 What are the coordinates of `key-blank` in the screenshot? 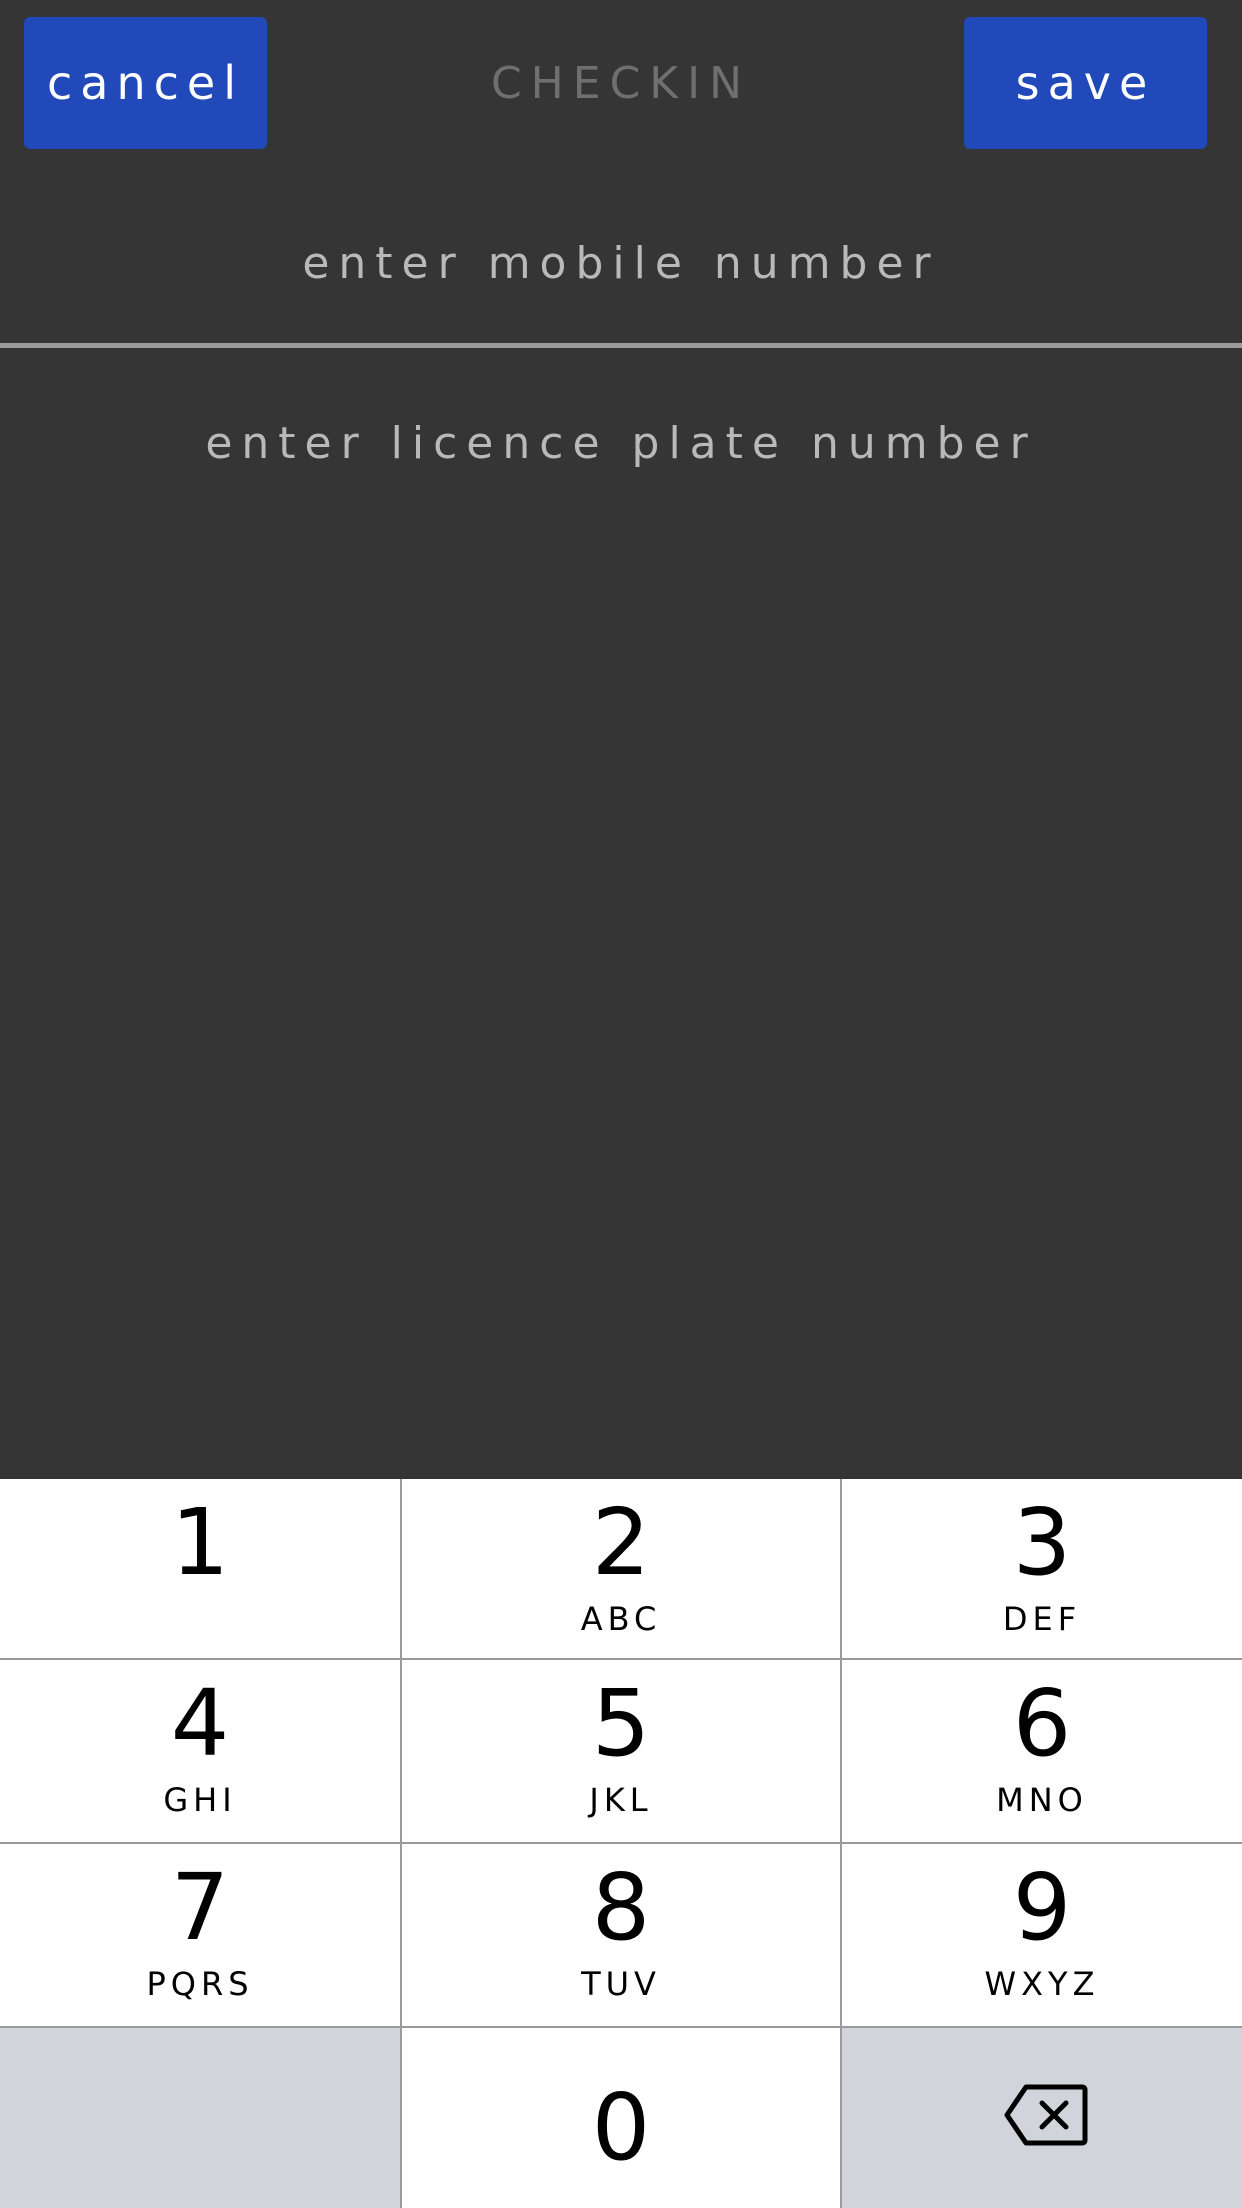 It's located at (200, 2118).